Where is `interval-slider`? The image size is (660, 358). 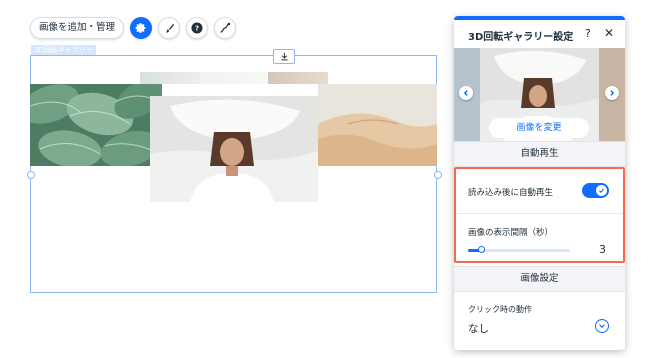 interval-slider is located at coordinates (519, 249).